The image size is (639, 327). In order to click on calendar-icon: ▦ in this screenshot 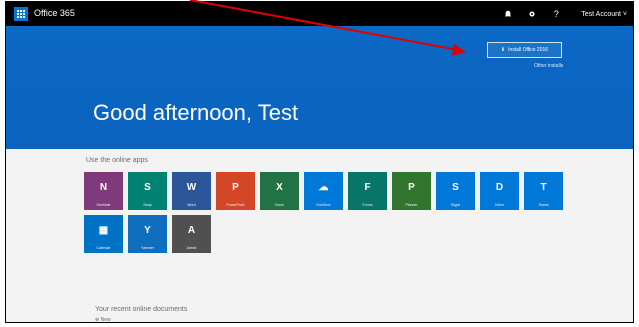, I will do `click(103, 230)`.